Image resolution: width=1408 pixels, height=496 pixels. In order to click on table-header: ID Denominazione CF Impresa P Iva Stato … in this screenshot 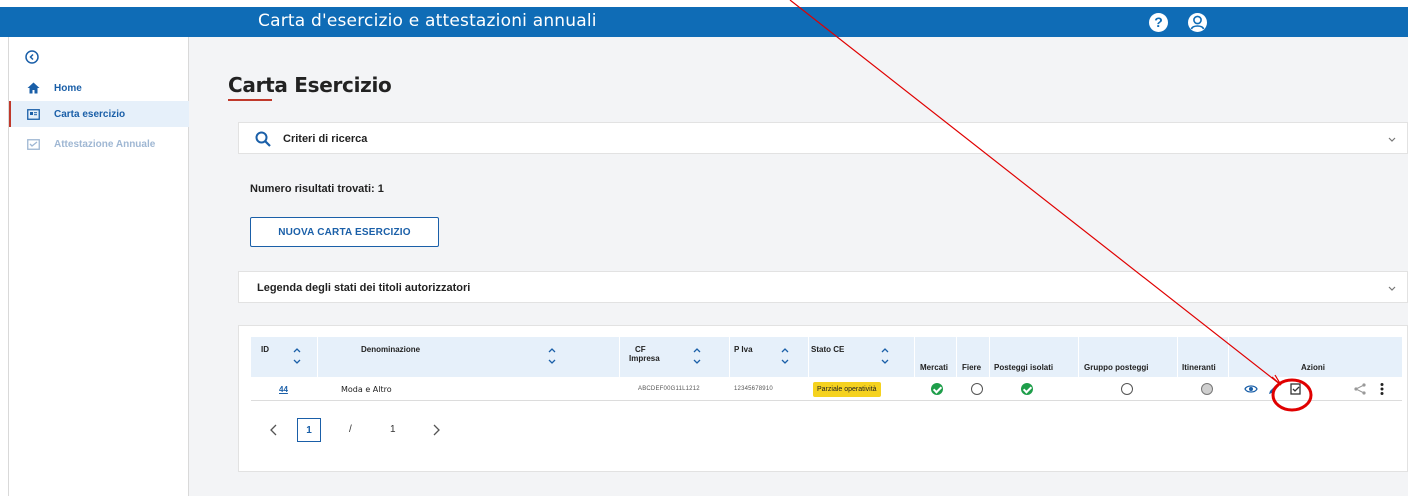, I will do `click(826, 357)`.